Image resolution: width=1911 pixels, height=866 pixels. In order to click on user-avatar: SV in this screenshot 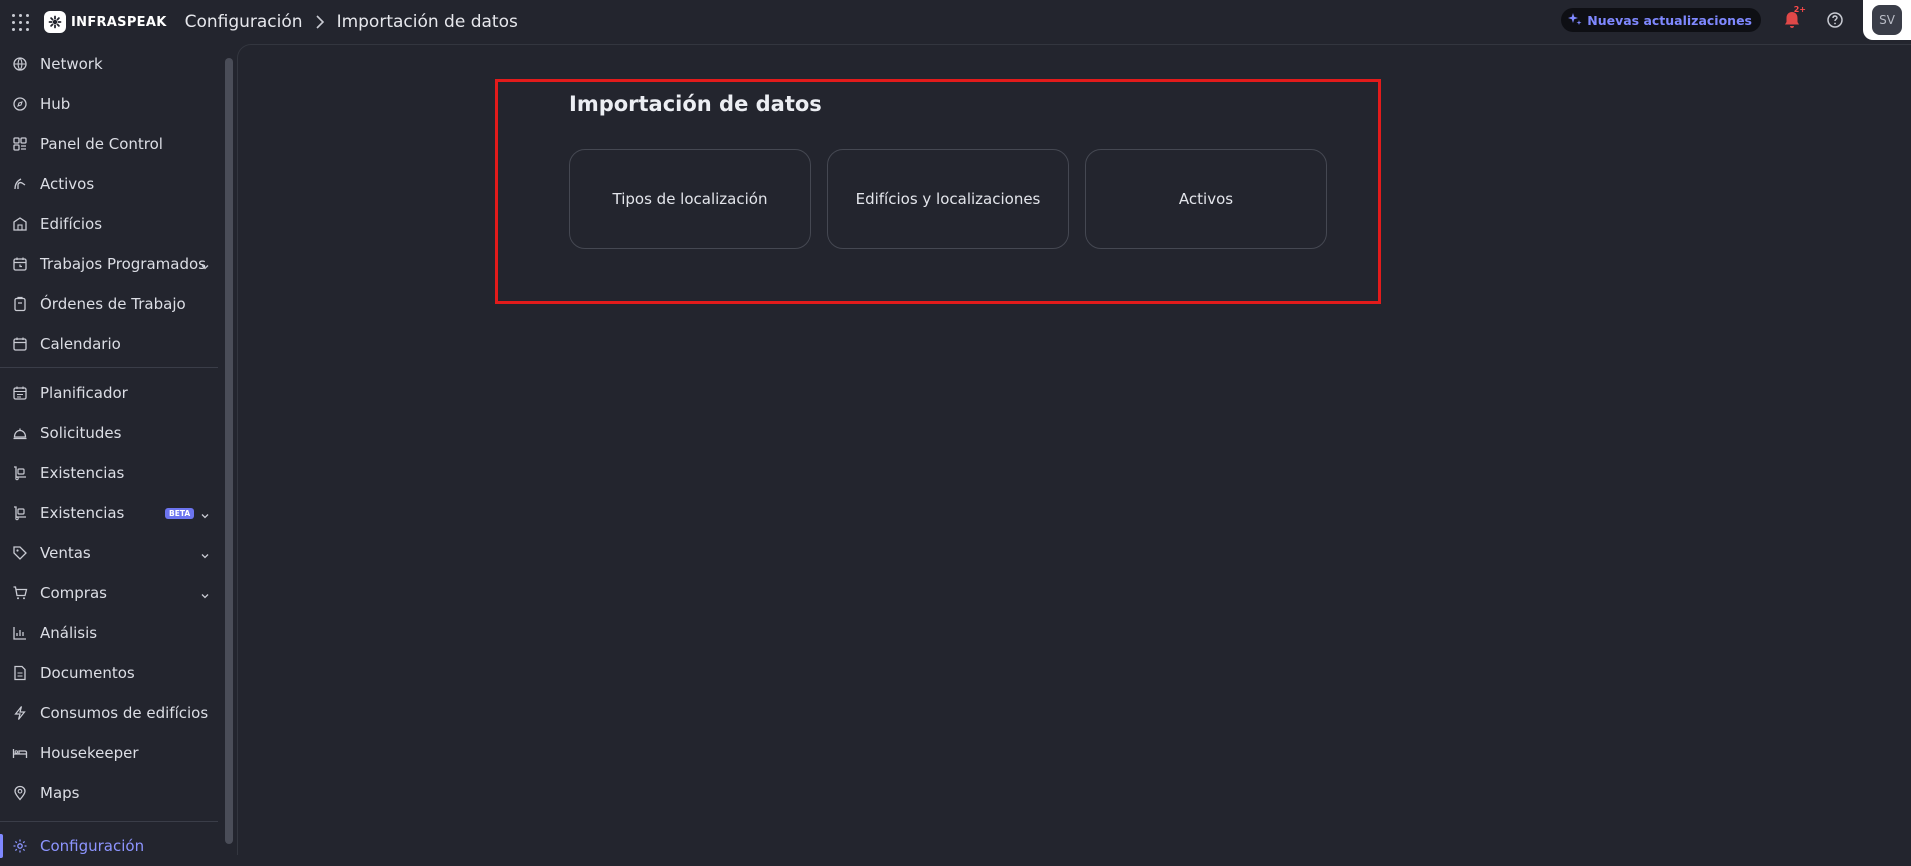, I will do `click(1887, 20)`.